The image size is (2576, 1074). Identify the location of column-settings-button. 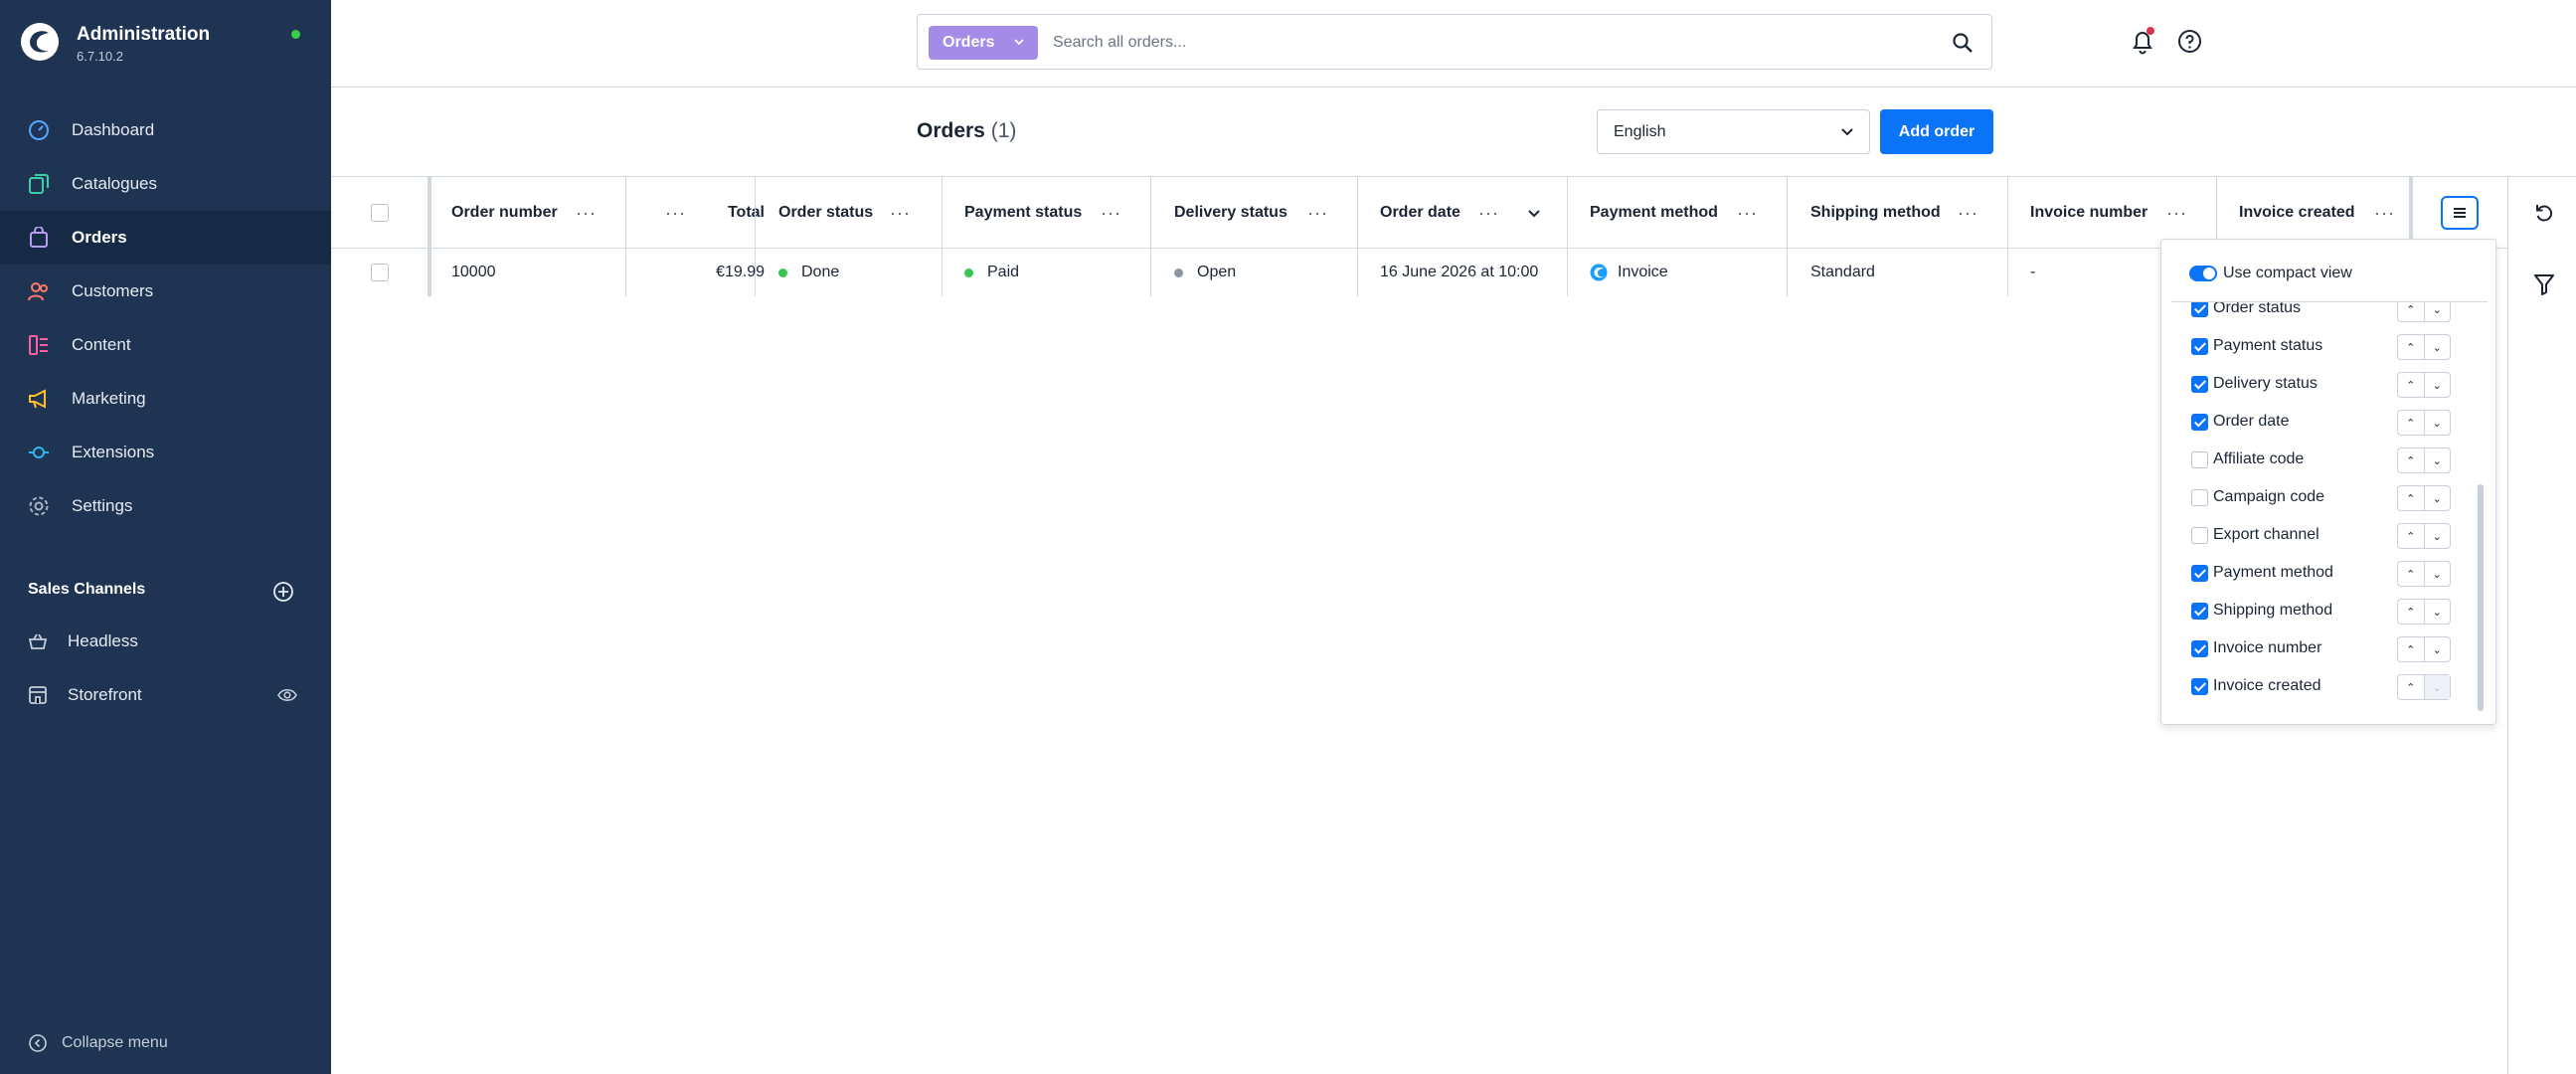
(2460, 213).